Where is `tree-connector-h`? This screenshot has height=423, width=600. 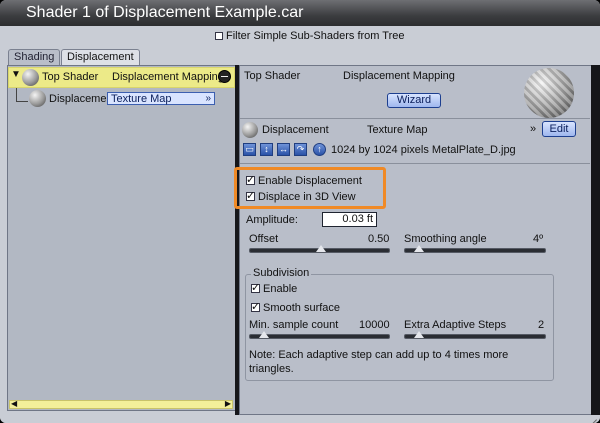
tree-connector-h is located at coordinates (22, 101).